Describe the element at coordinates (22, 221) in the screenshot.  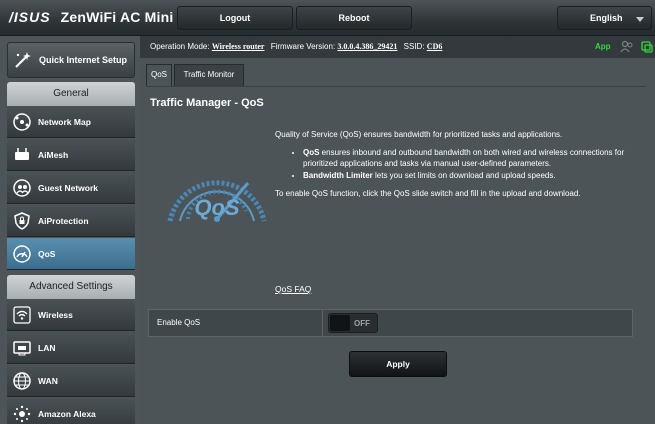
I see `shield-icon` at that location.